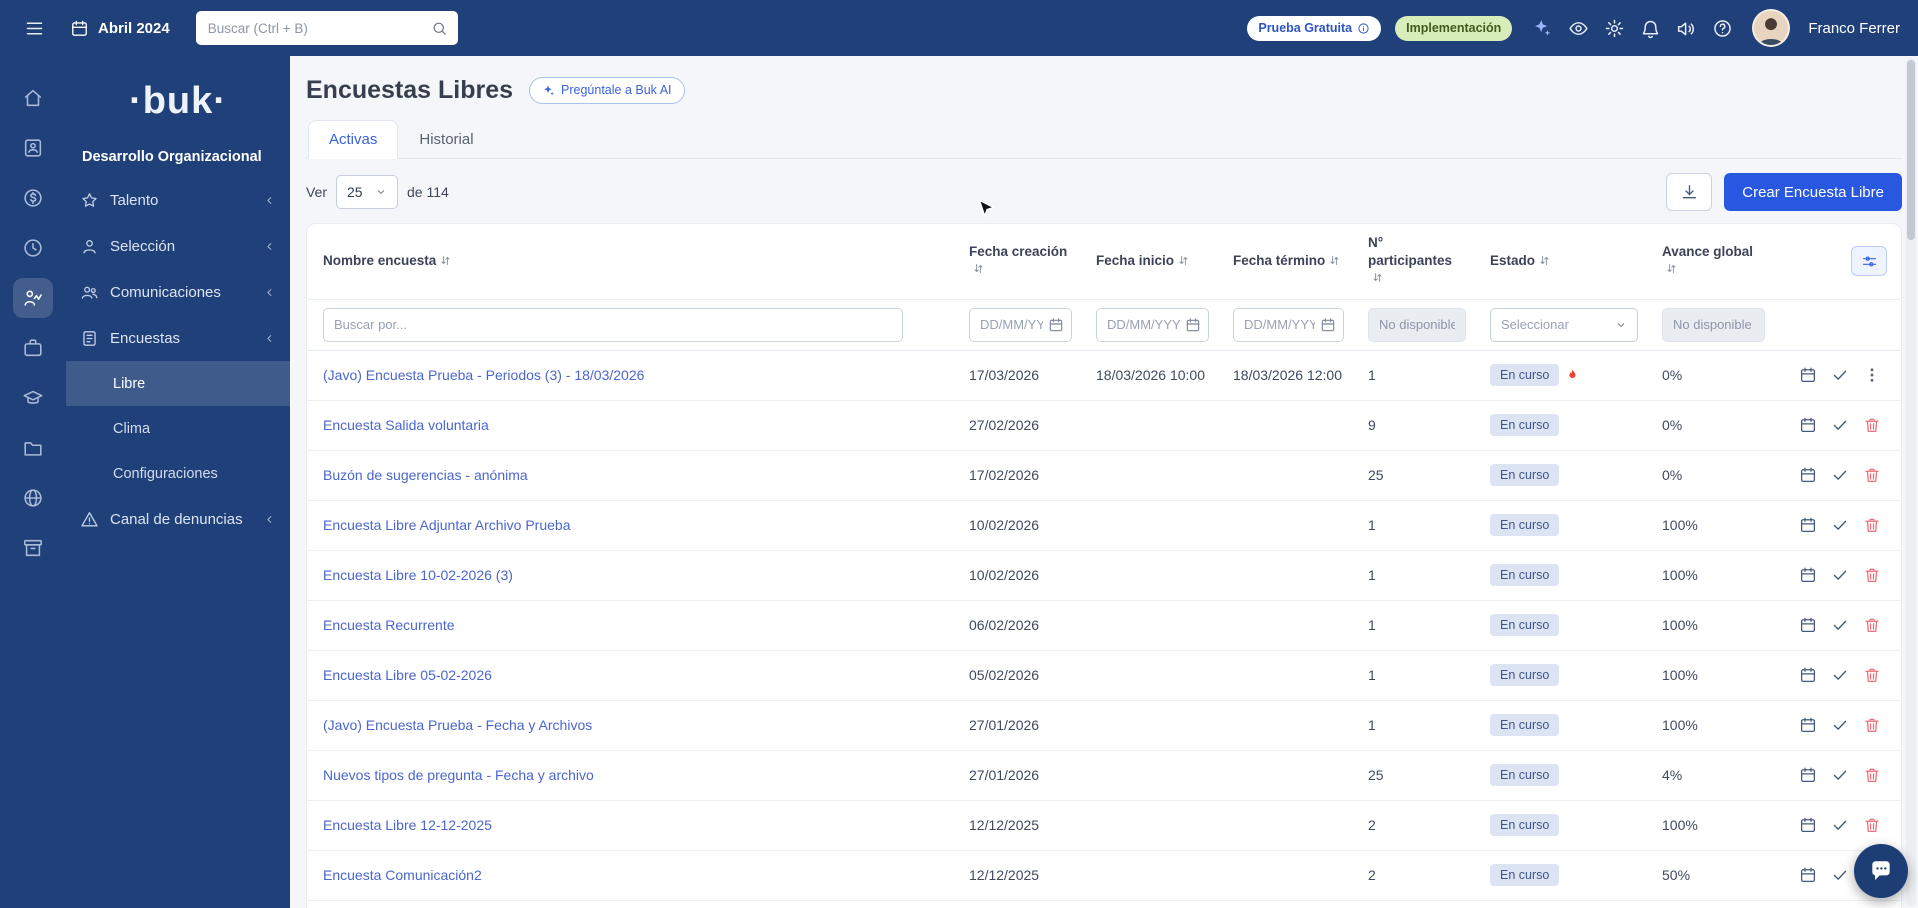  Describe the element at coordinates (1813, 192) in the screenshot. I see `create-survey-button: Crear Encuesta Libre` at that location.